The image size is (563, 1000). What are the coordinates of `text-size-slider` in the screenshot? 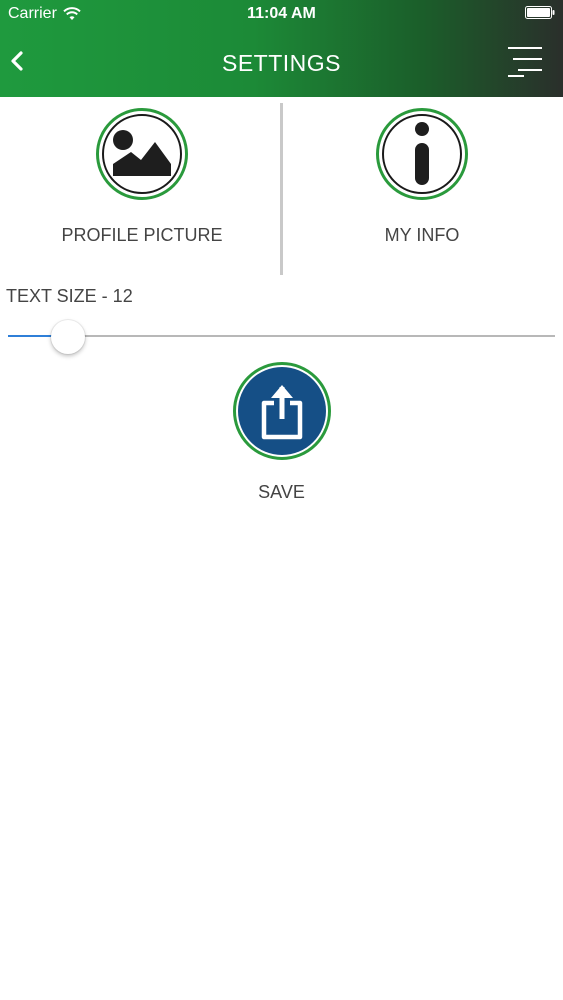 It's located at (281, 337).